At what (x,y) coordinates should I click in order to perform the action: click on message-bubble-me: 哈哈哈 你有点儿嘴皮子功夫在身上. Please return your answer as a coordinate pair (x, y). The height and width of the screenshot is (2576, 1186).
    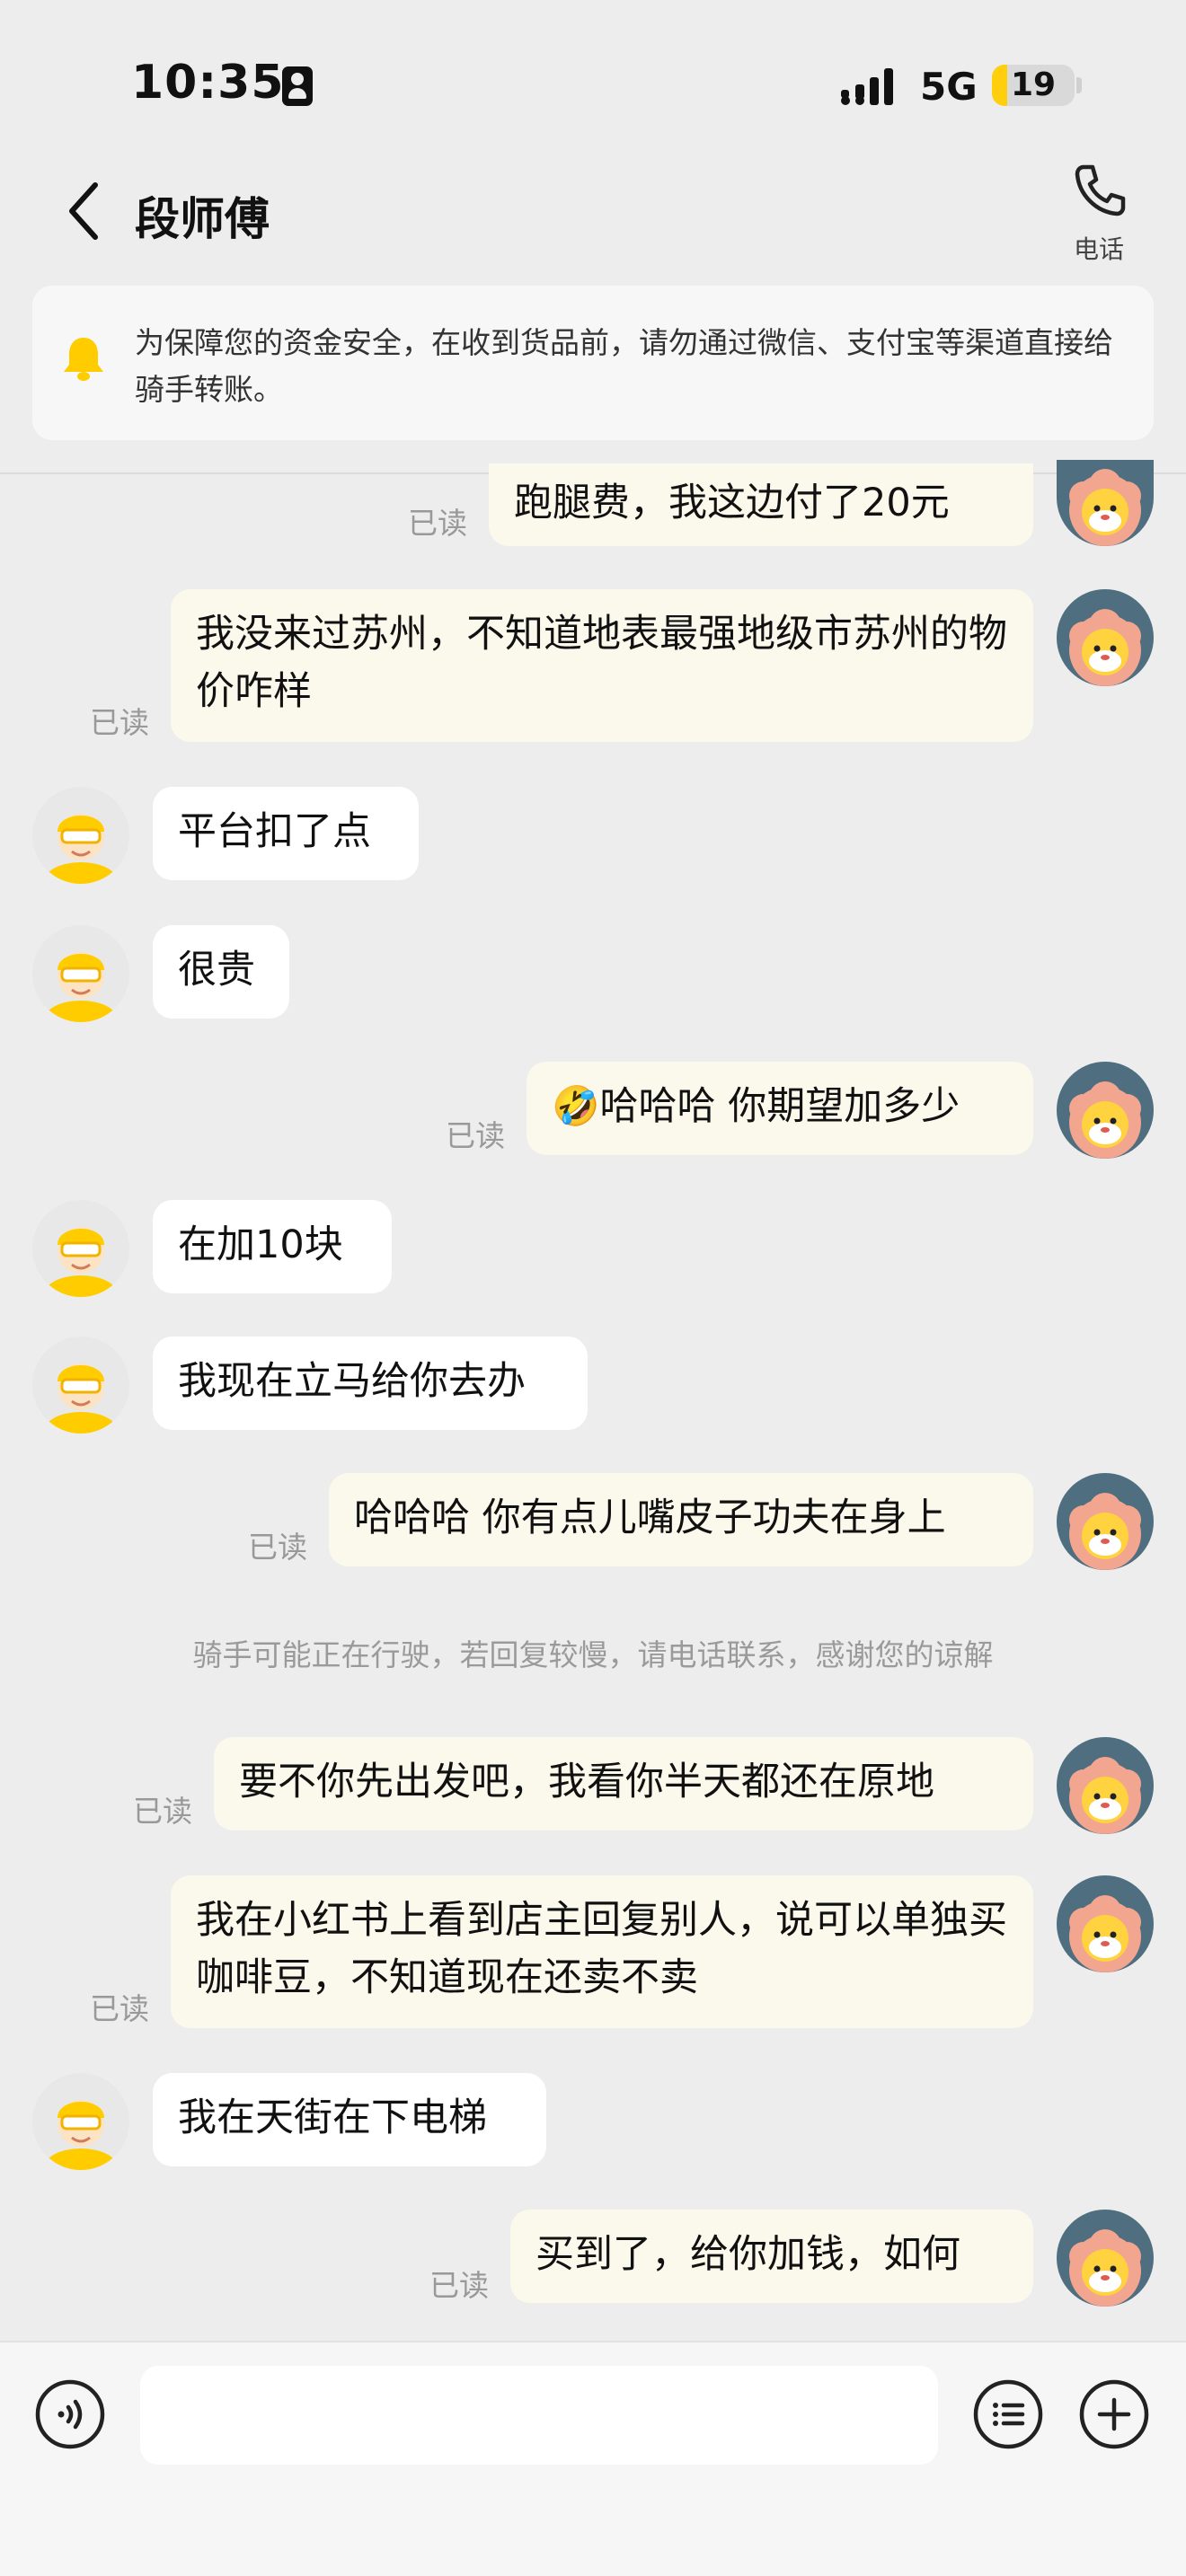
    Looking at the image, I should click on (681, 1519).